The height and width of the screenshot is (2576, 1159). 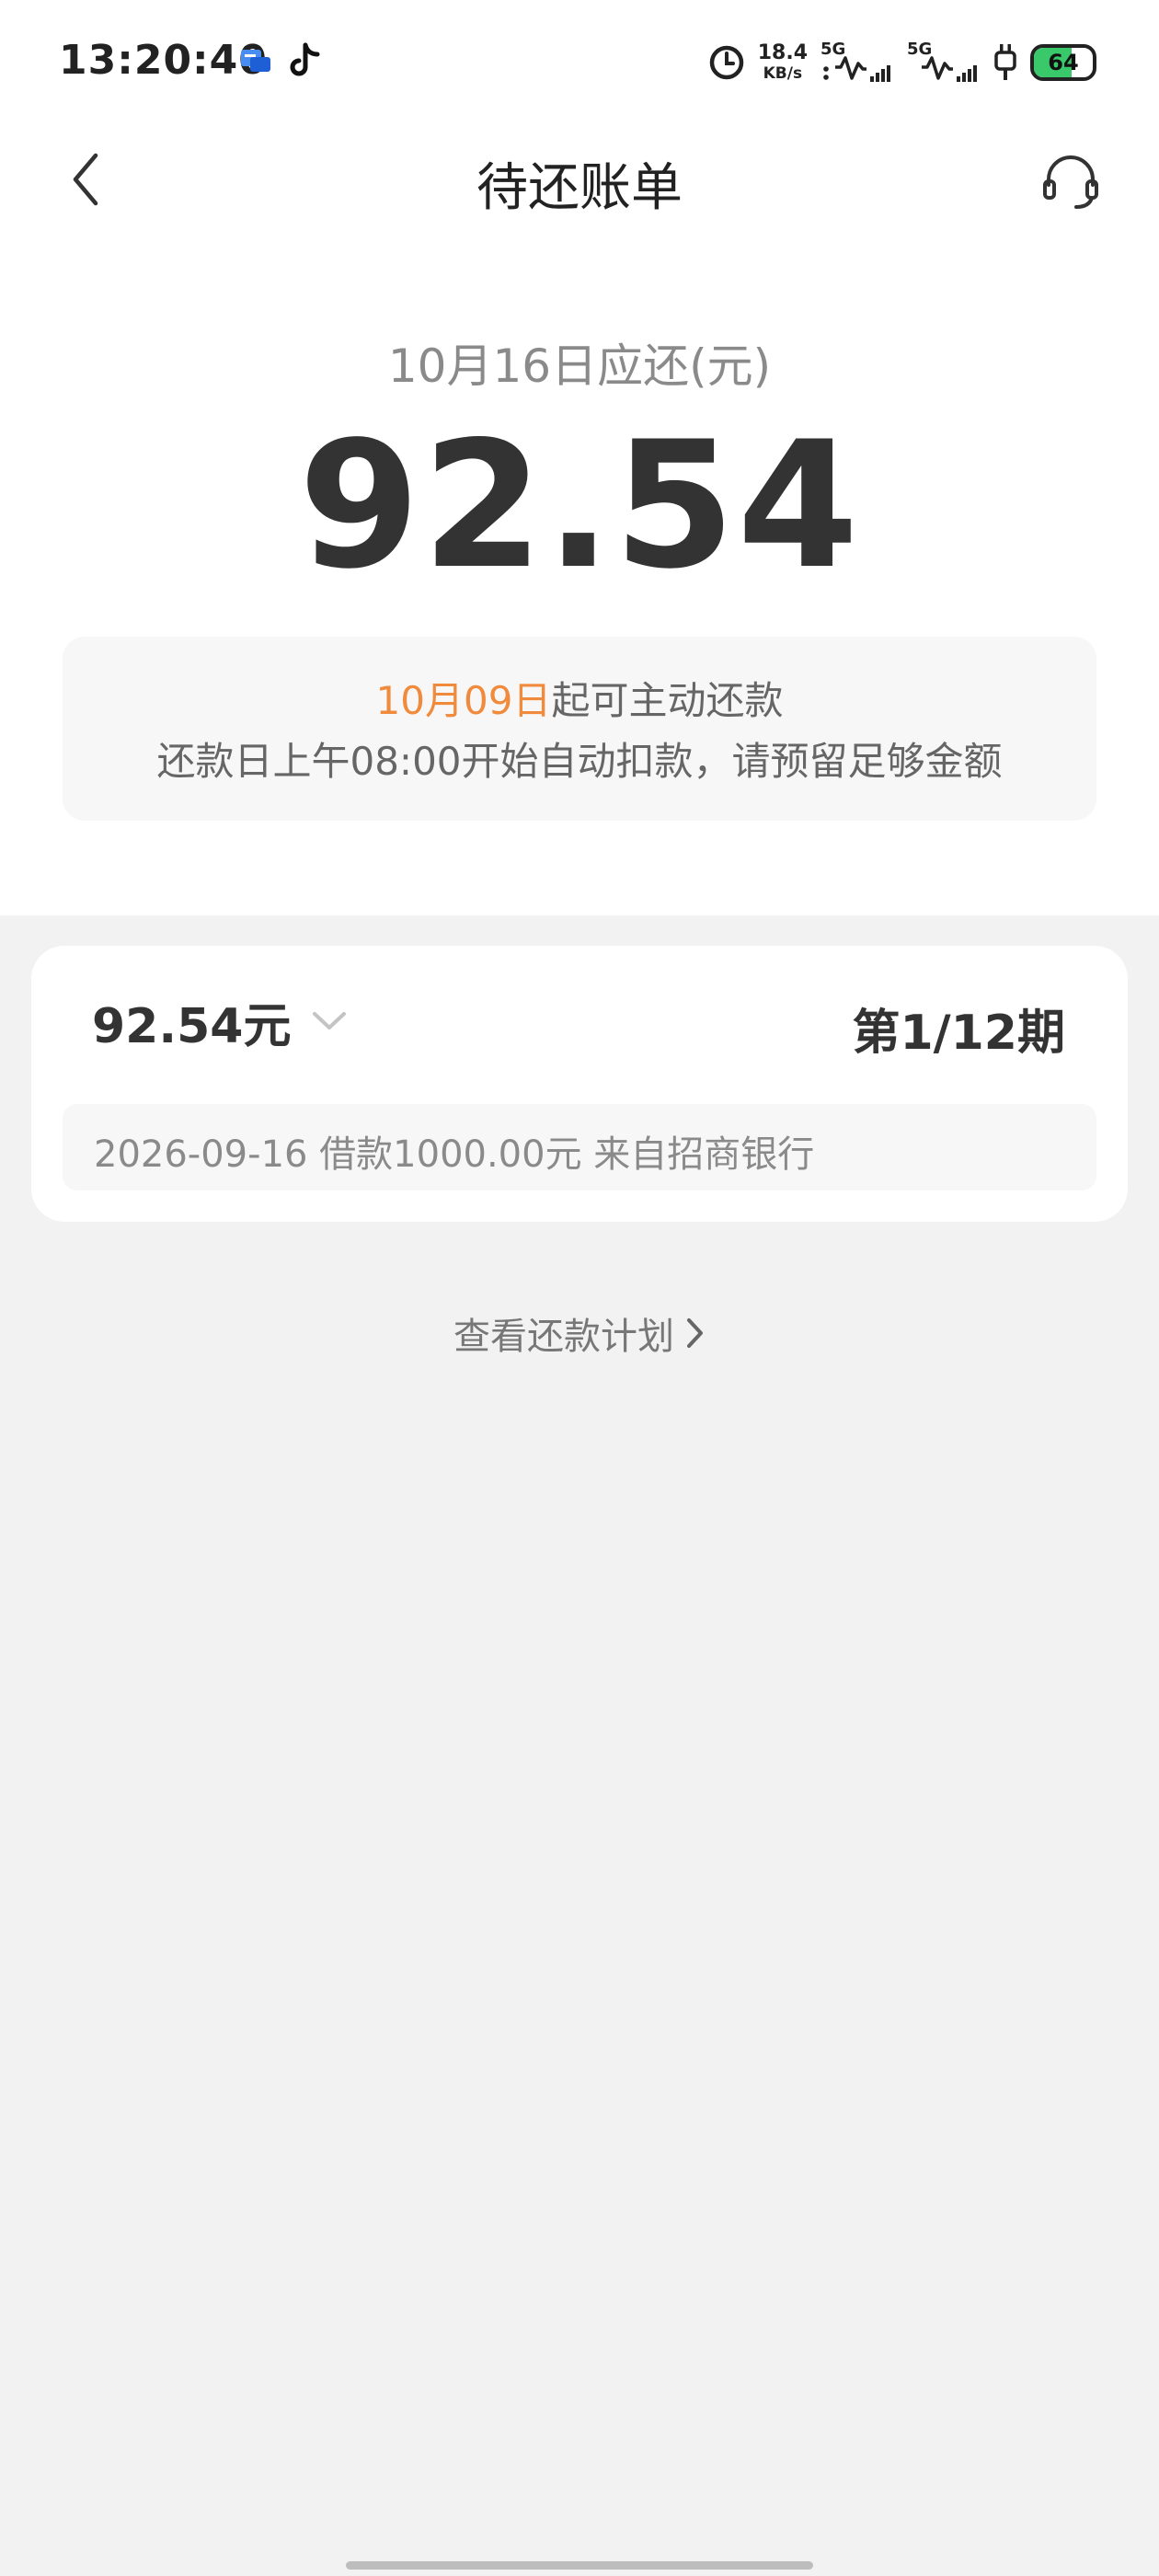 I want to click on status-icons: 18.4 KB/s 5G 5G 64, so click(x=902, y=62).